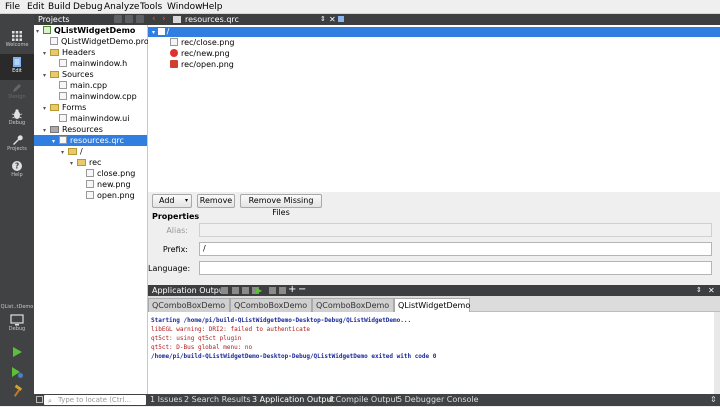  I want to click on tree-item-resources: ▾ Resources, so click(73, 129).